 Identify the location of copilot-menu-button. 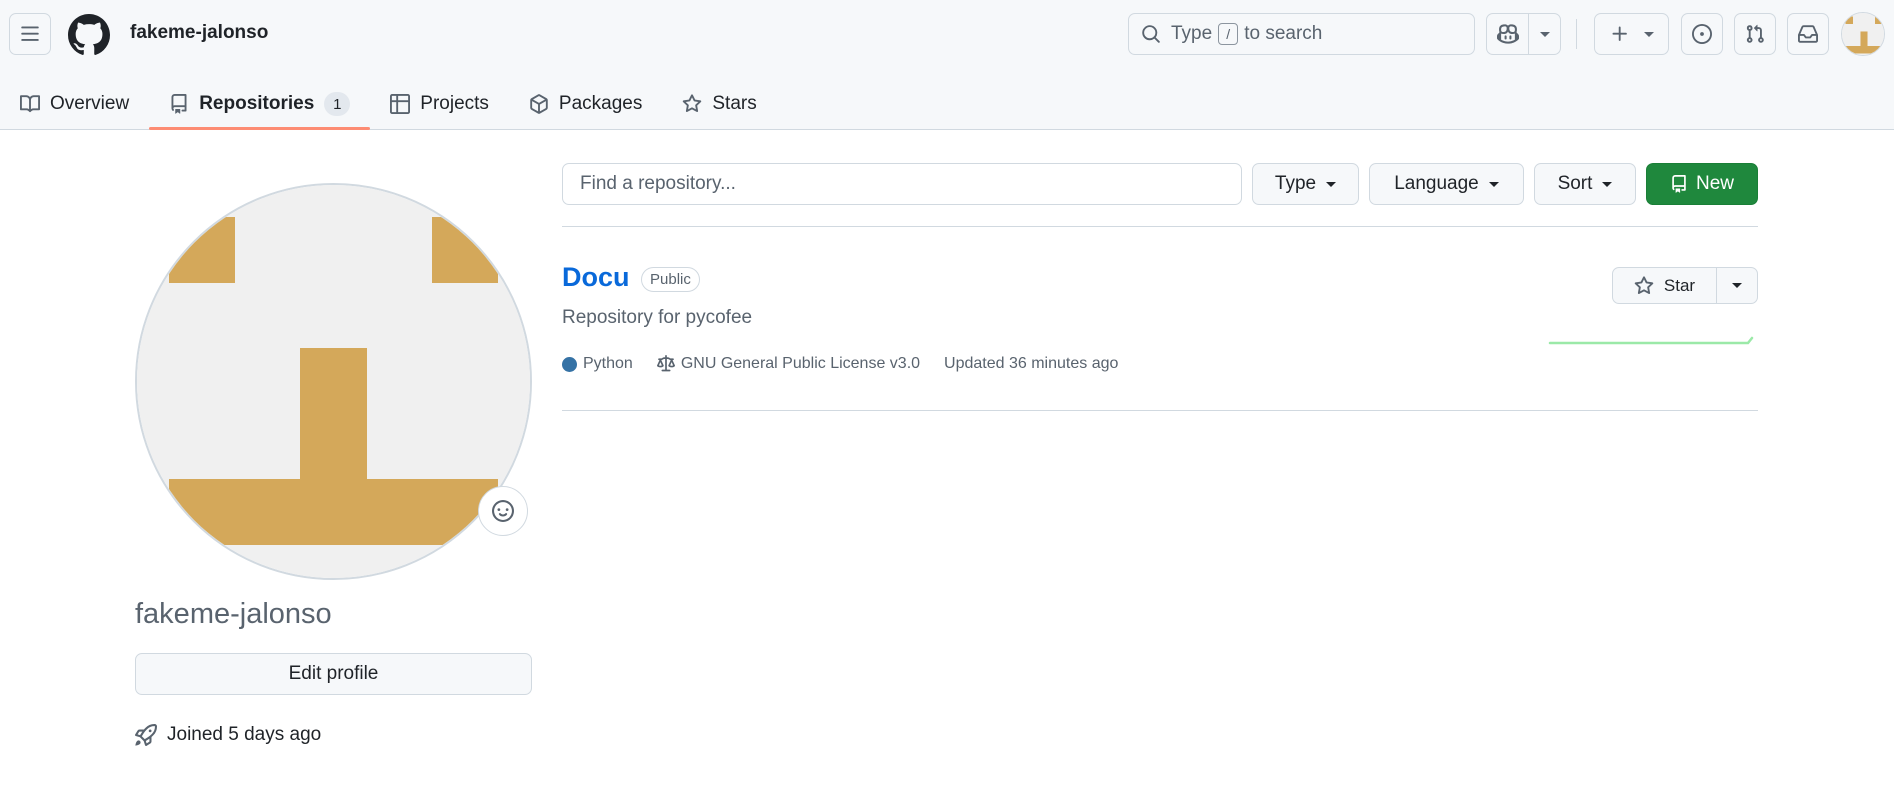
(1544, 34).